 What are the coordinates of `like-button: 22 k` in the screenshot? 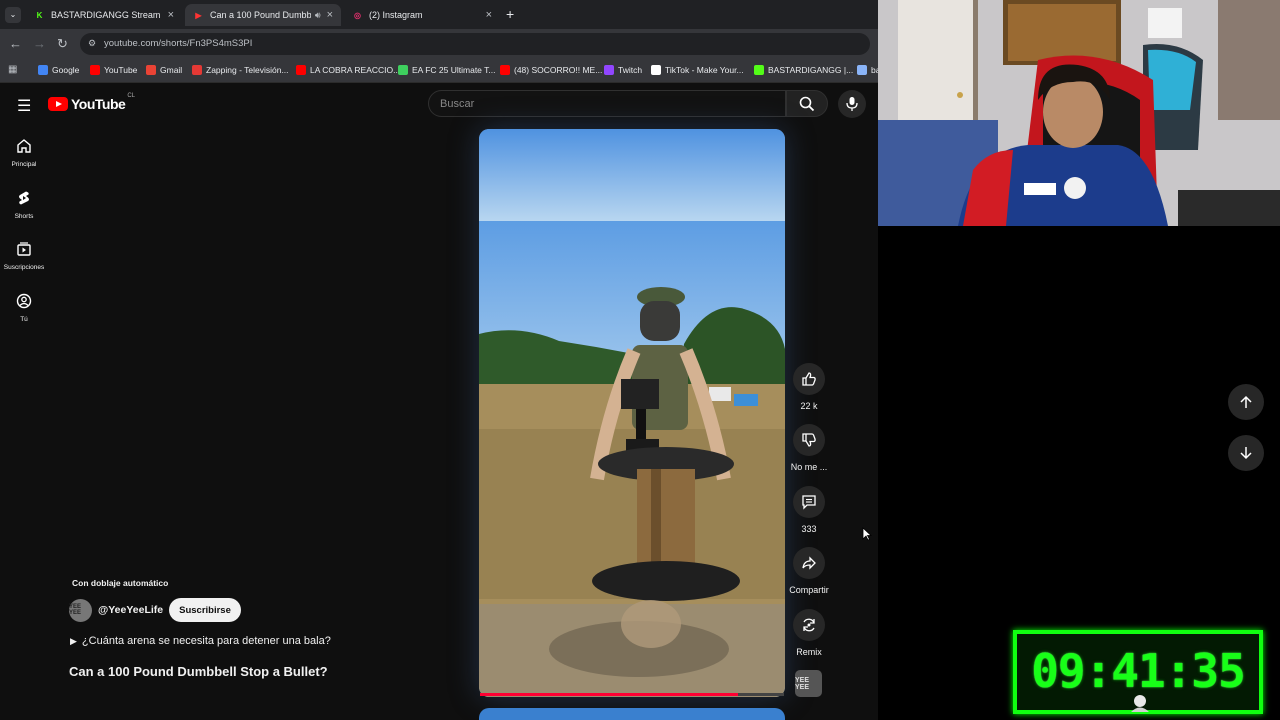 It's located at (809, 387).